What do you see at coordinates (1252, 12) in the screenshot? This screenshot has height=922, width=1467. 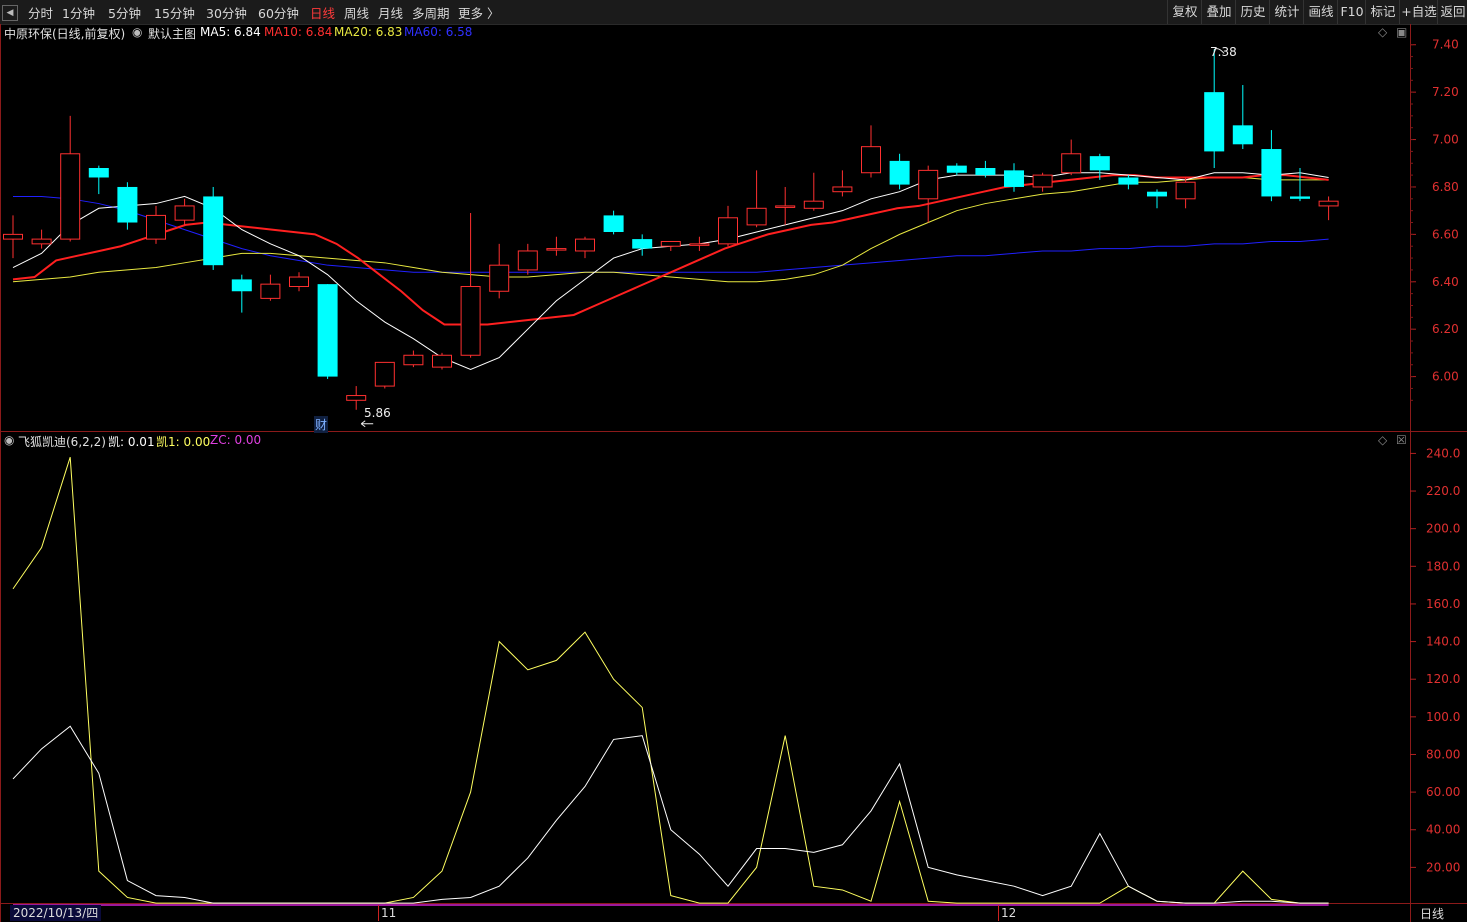 I see `toolbar-button-2: 历史` at bounding box center [1252, 12].